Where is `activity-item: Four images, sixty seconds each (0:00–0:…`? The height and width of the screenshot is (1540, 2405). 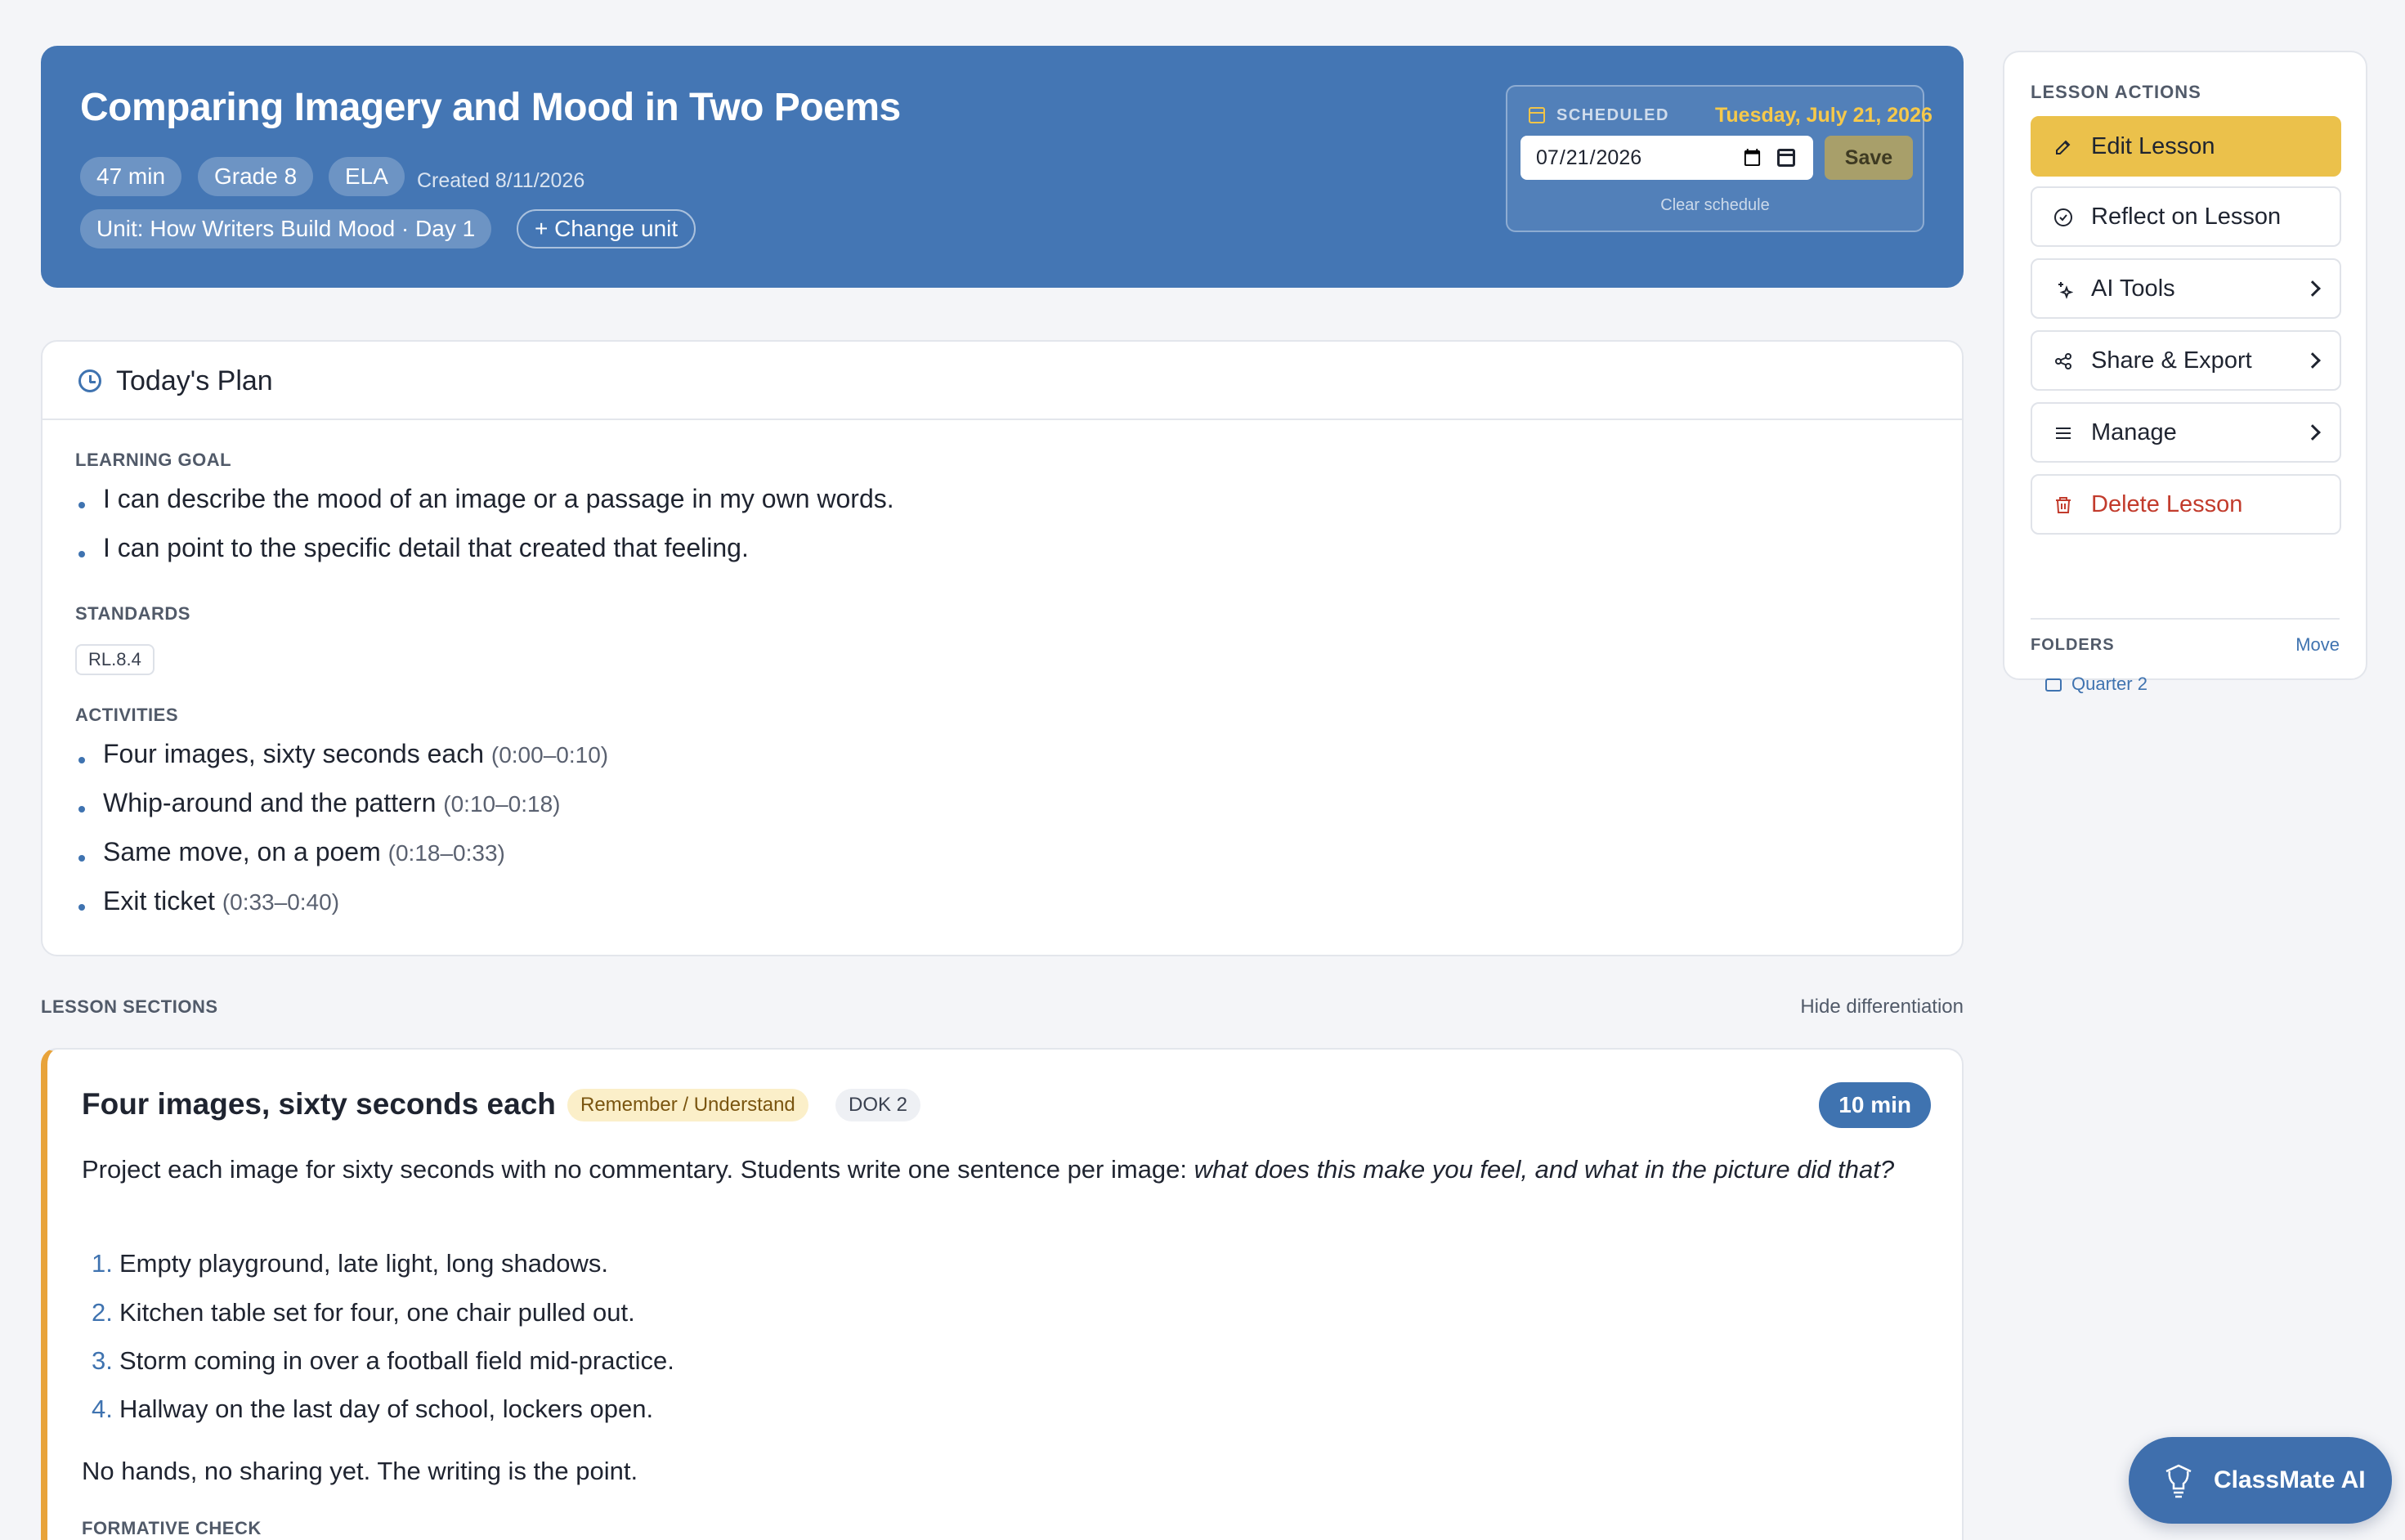 activity-item: Four images, sixty seconds each (0:00–0:… is located at coordinates (343, 755).